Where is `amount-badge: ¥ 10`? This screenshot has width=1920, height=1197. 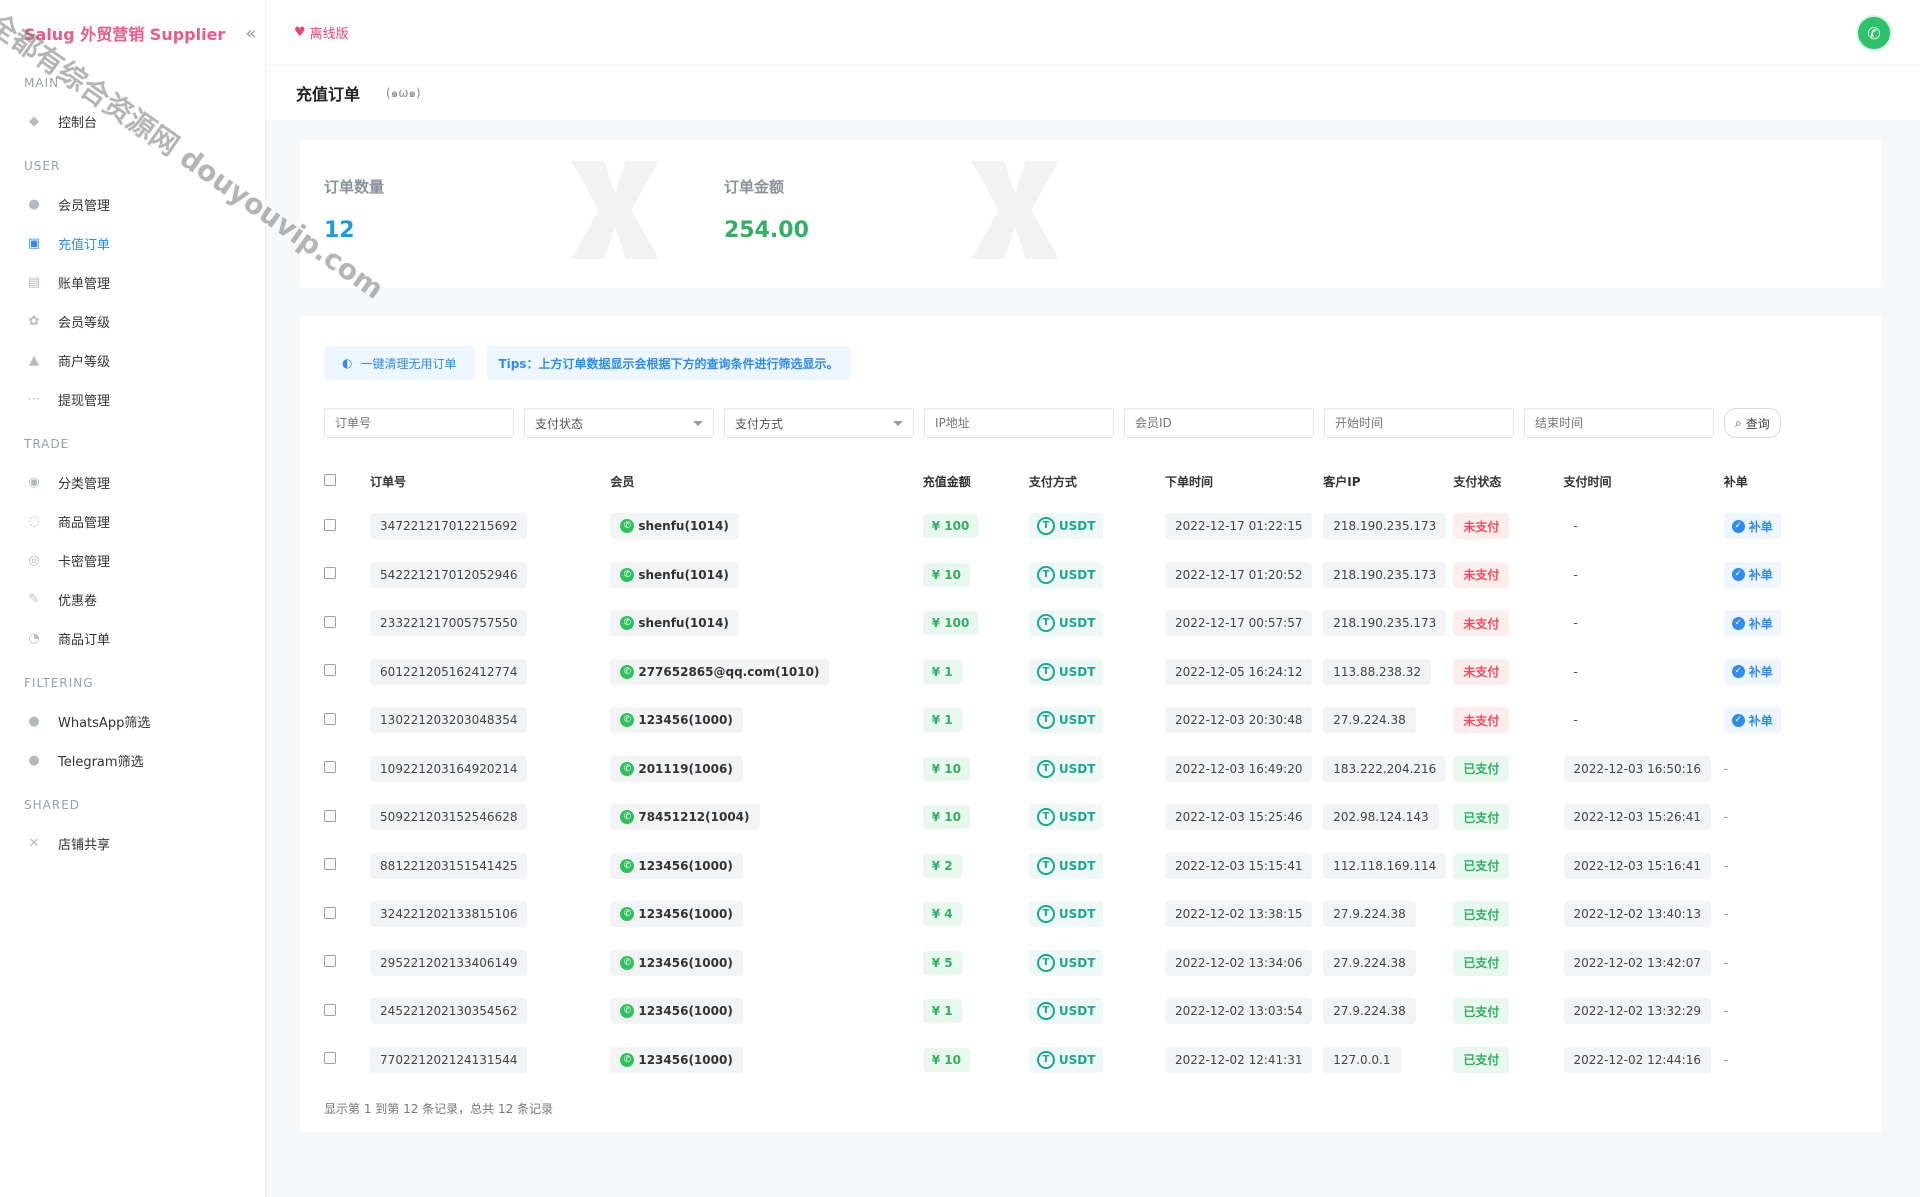
amount-badge: ¥ 10 is located at coordinates (946, 574).